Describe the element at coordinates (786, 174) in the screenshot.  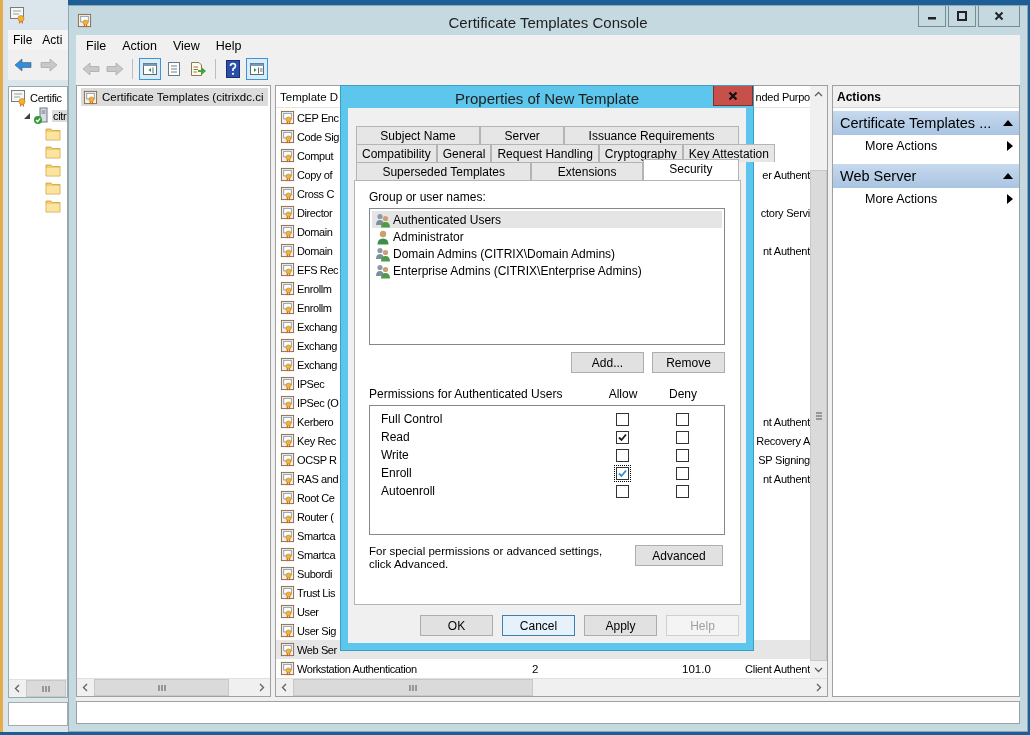
I see `table-cell: er Authent` at that location.